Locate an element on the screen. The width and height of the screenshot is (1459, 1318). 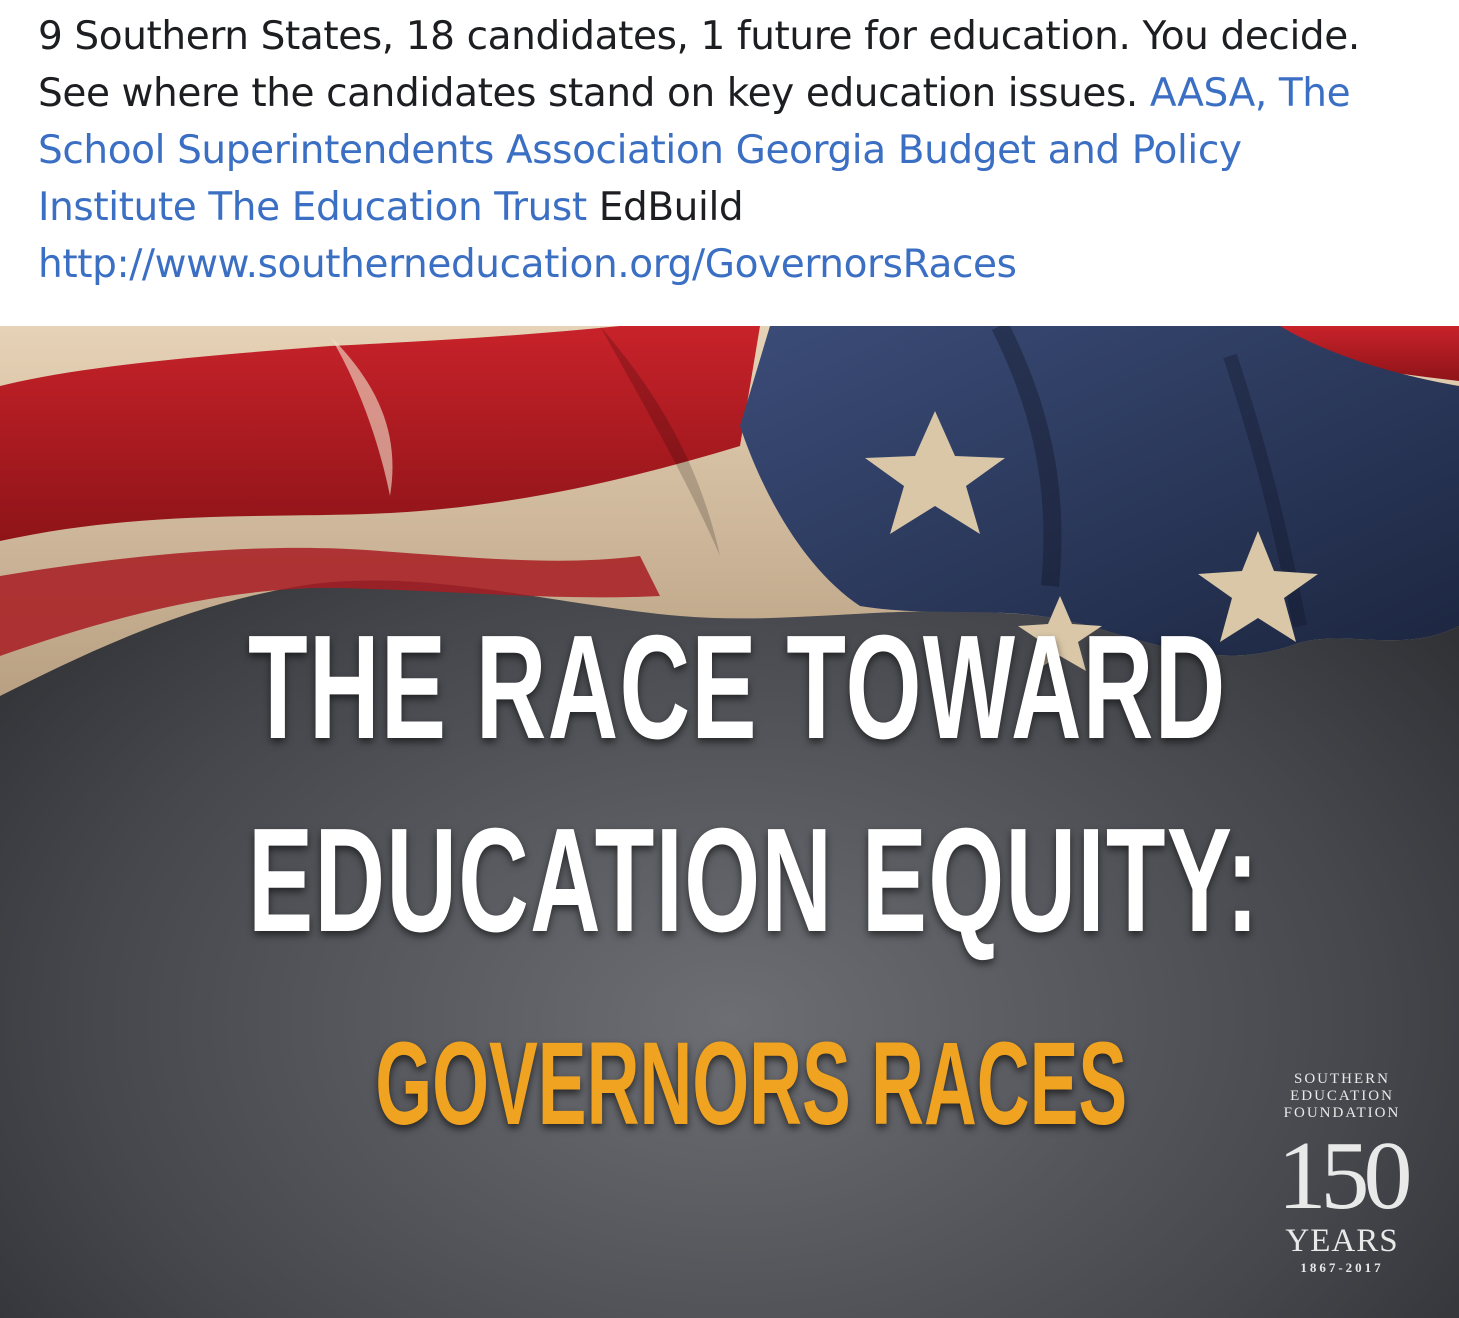
tag-gbpi-link: Georgia Budget and Policy is located at coordinates (989, 150).